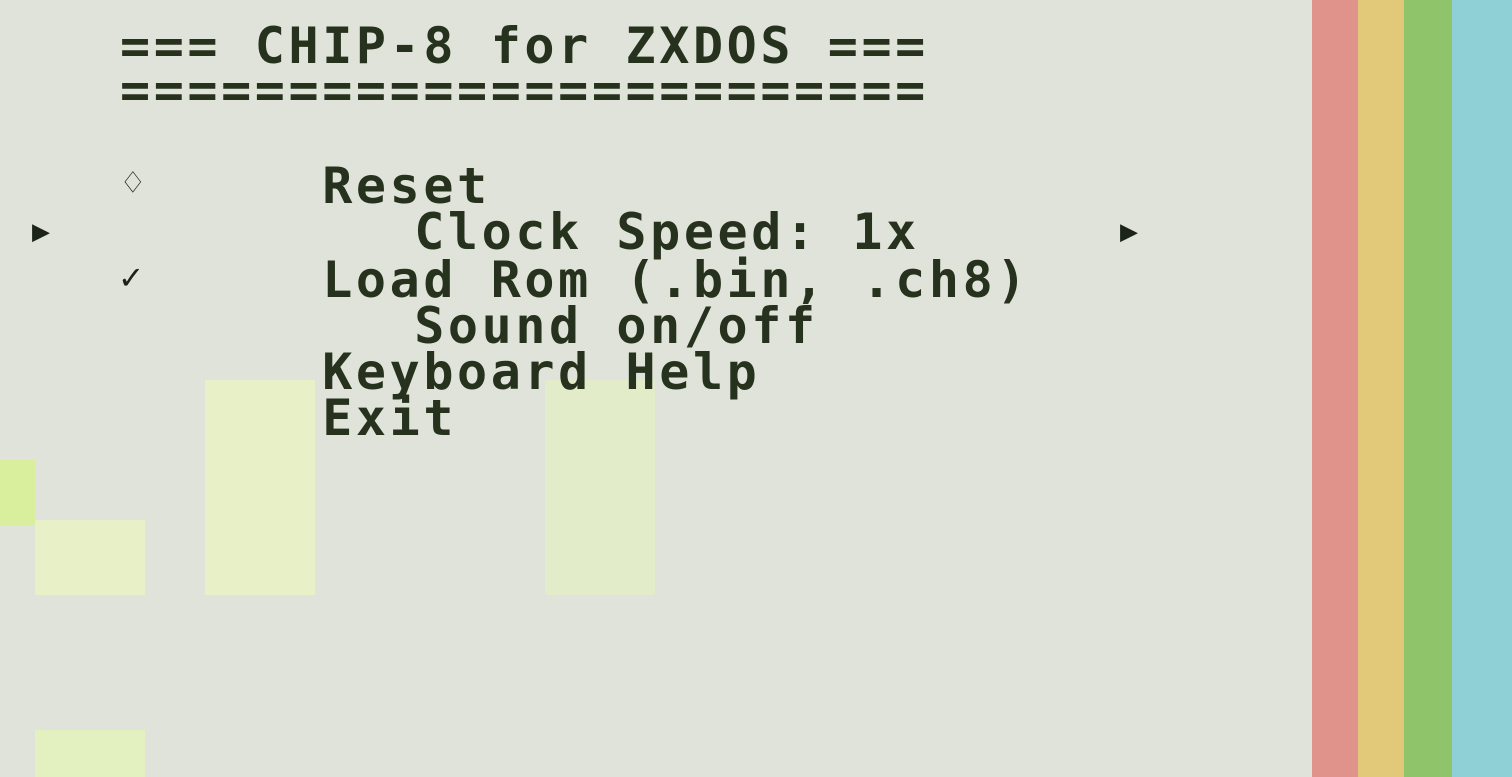 This screenshot has width=1512, height=777. What do you see at coordinates (131, 277) in the screenshot?
I see `checkmark-icon: ✓` at bounding box center [131, 277].